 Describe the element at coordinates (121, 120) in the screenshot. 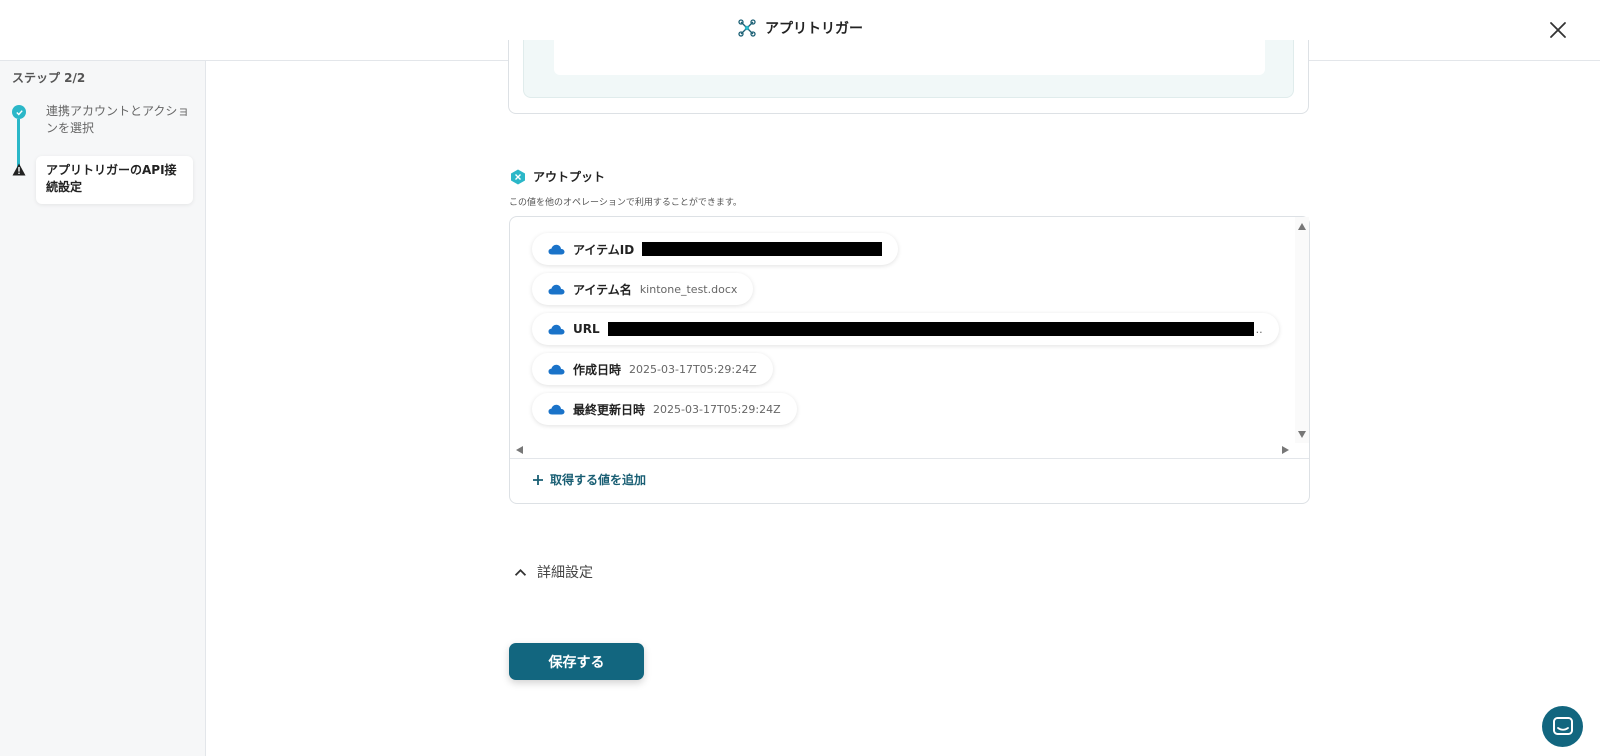

I see `step-1-label: 連携アカウントとアクションを選択` at that location.